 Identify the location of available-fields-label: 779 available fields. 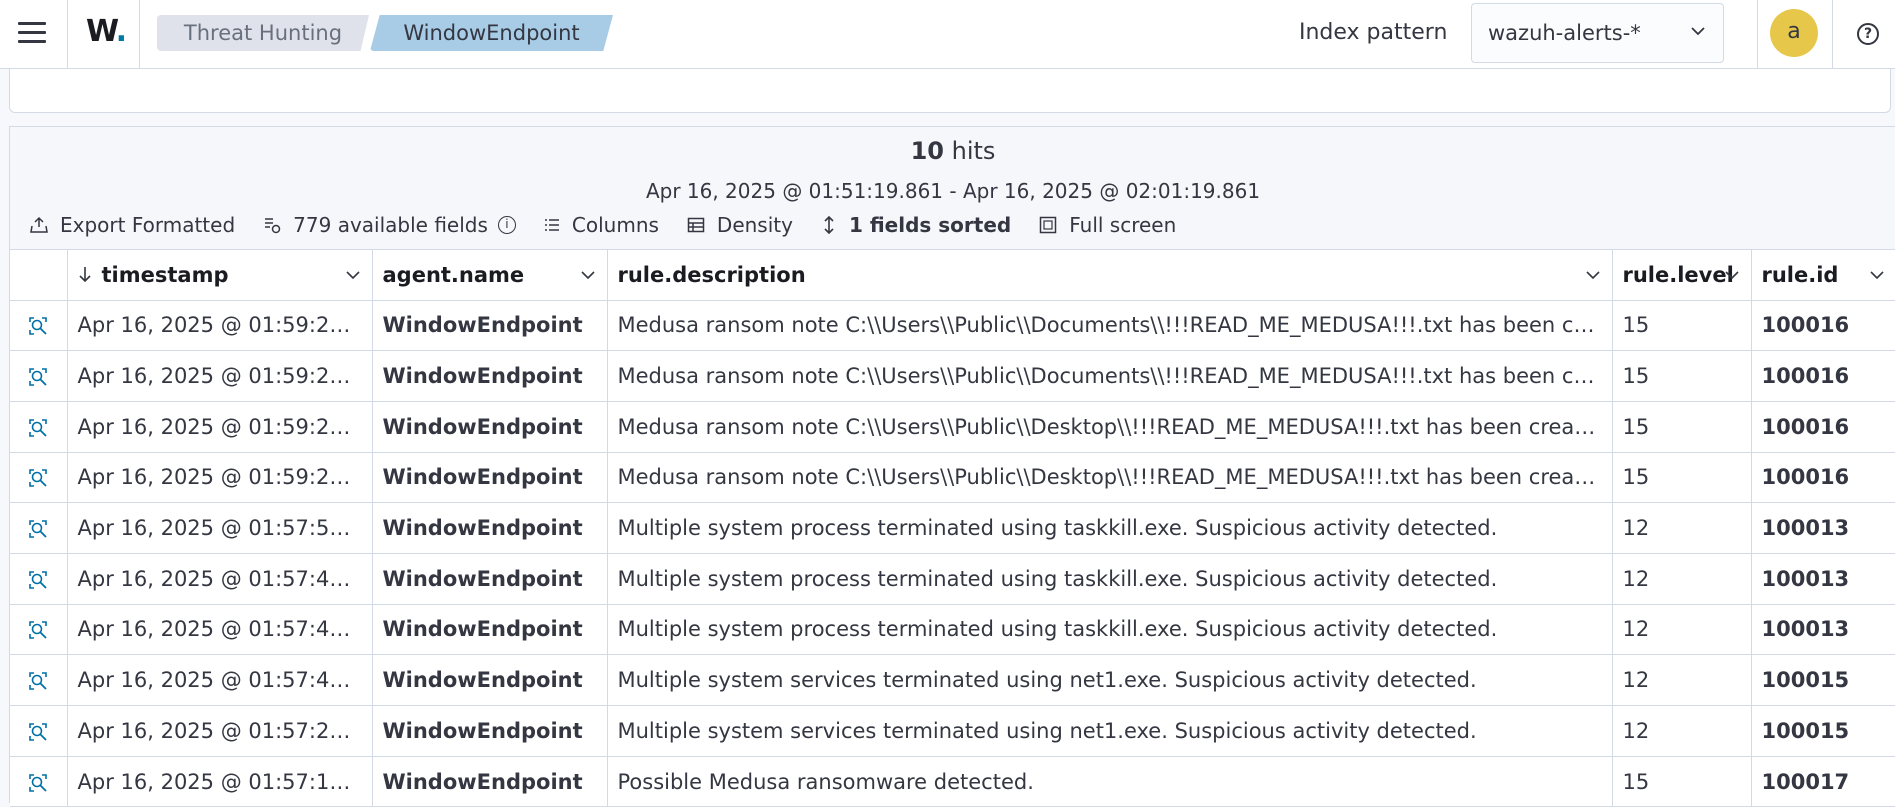
(390, 225).